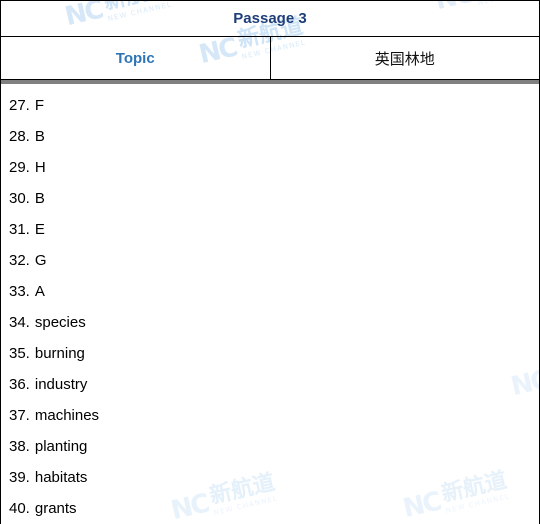 The height and width of the screenshot is (524, 540). I want to click on answer-value: machines, so click(67, 415).